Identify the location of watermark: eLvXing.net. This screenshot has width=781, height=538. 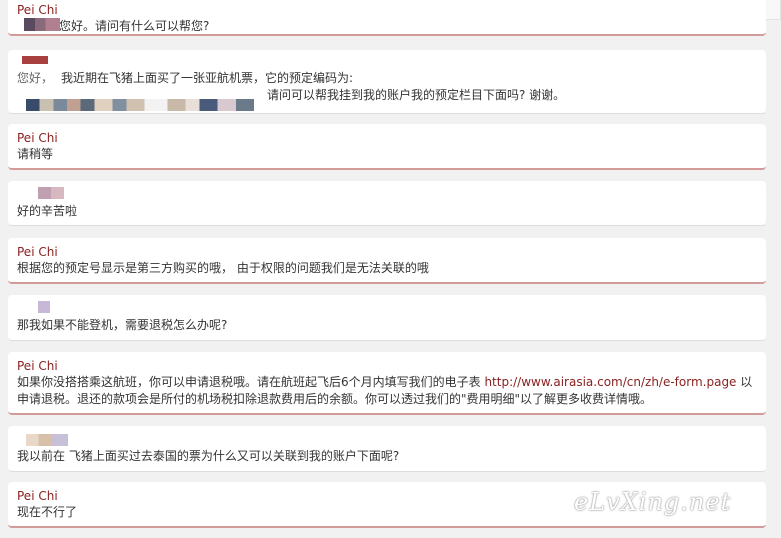
(653, 502).